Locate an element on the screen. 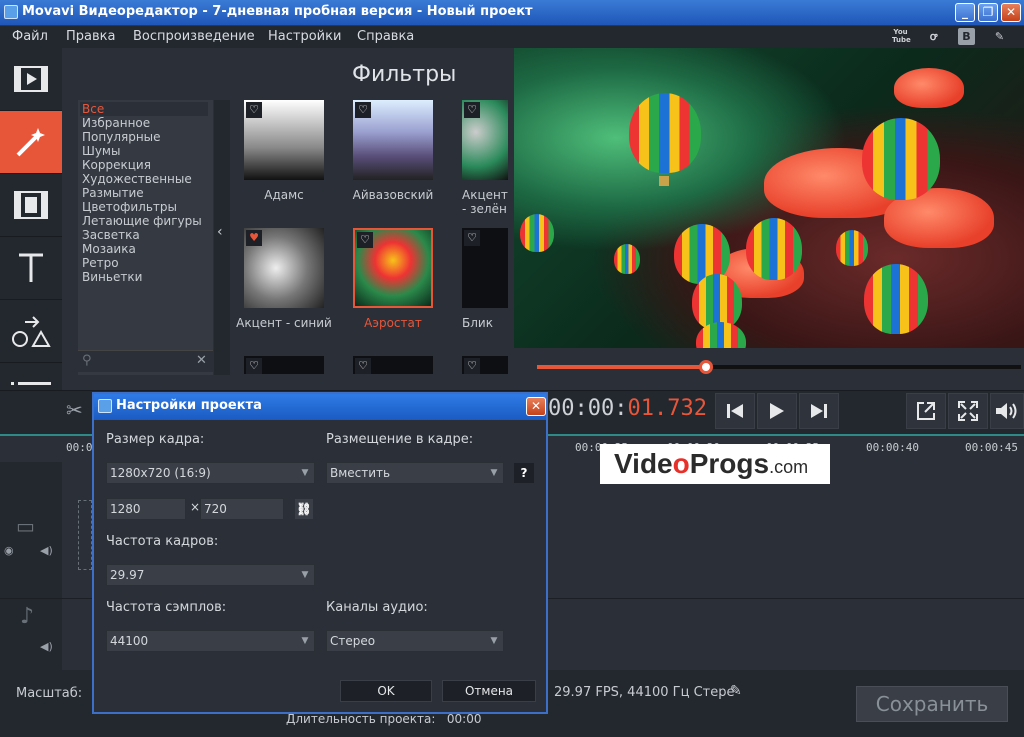 Image resolution: width=1024 pixels, height=737 pixels. heart-filled-icon: ♥ is located at coordinates (254, 238).